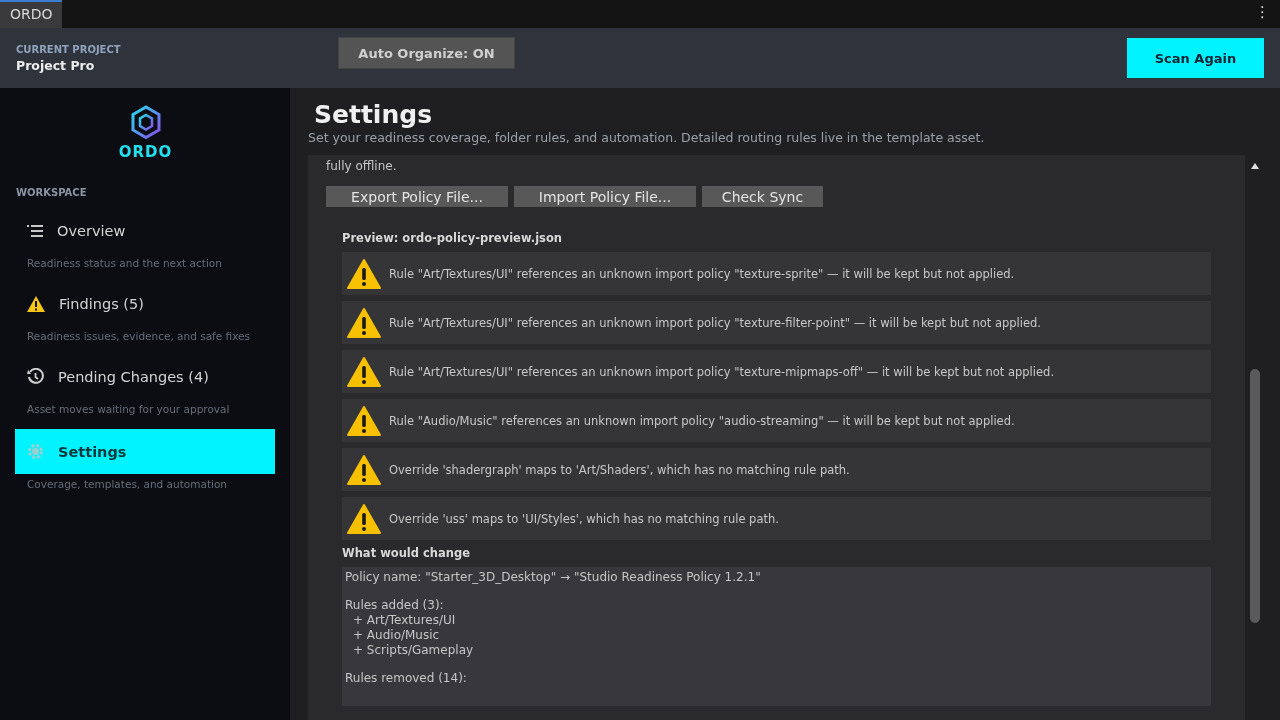 The image size is (1280, 720). I want to click on policy-button: Check Sync, so click(762, 196).